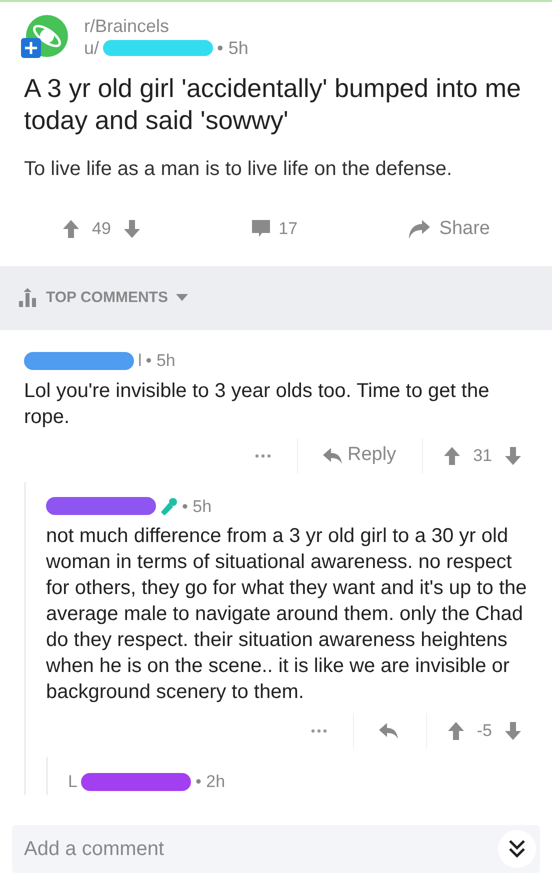 This screenshot has height=886, width=552. I want to click on comments-button: 17, so click(274, 229).